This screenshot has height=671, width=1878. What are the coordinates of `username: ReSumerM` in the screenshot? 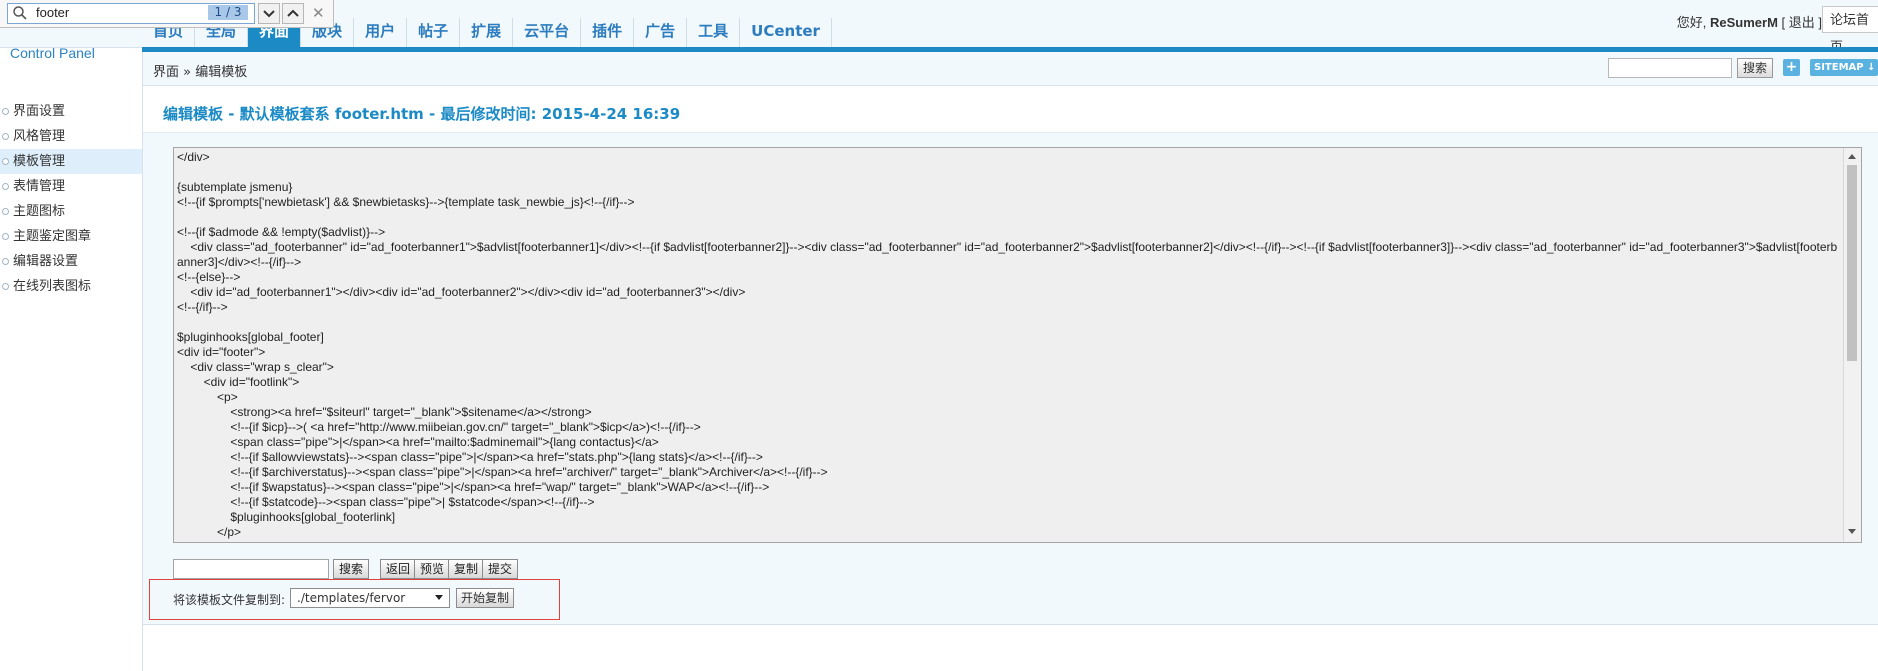 It's located at (1744, 22).